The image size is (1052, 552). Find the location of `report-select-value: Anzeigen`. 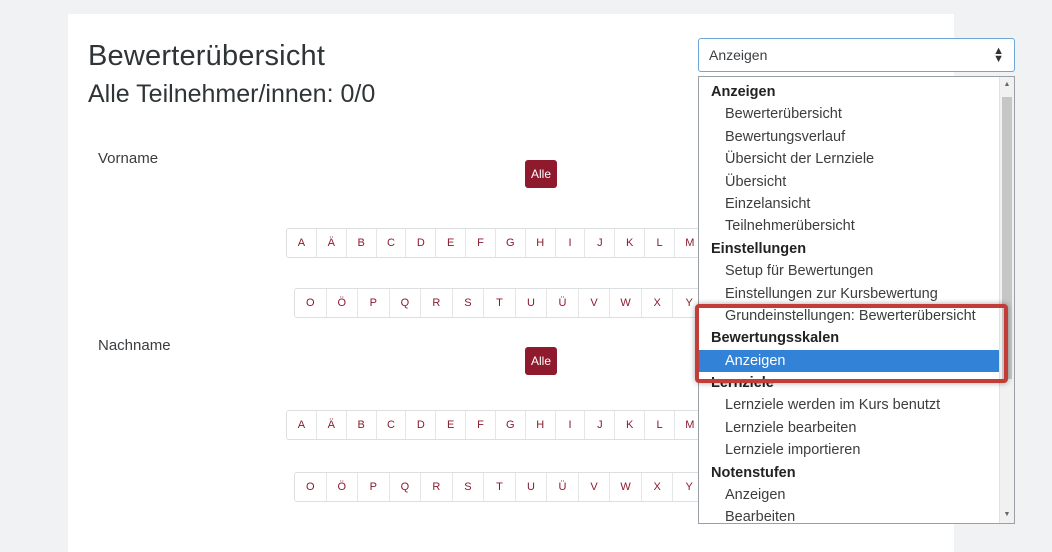

report-select-value: Anzeigen is located at coordinates (738, 55).